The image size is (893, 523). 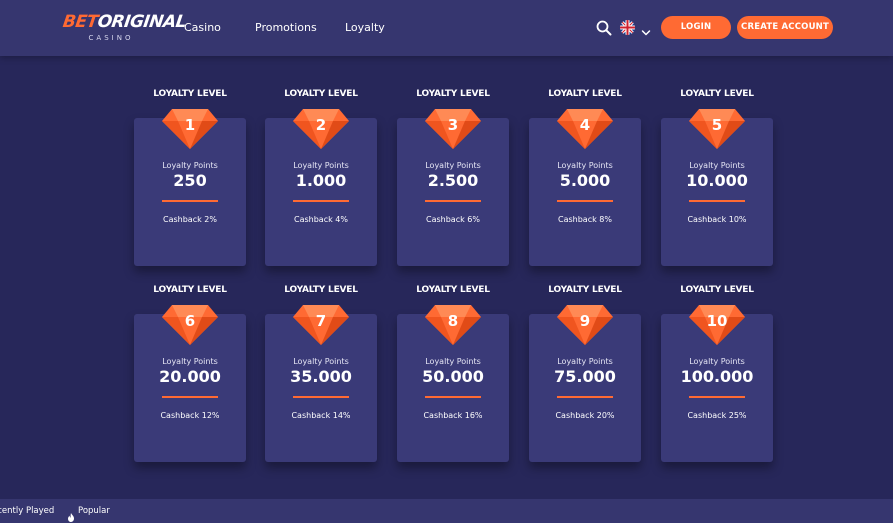 I want to click on points-value: 10.000, so click(x=717, y=180).